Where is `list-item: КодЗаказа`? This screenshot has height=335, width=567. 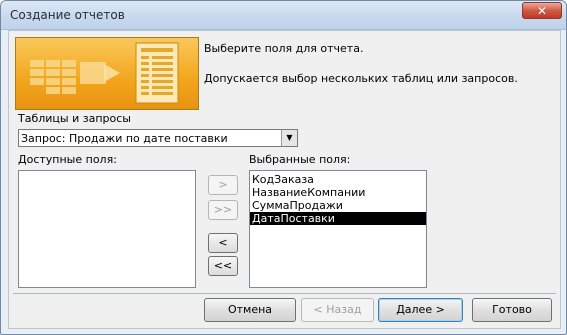 list-item: КодЗаказа is located at coordinates (338, 179).